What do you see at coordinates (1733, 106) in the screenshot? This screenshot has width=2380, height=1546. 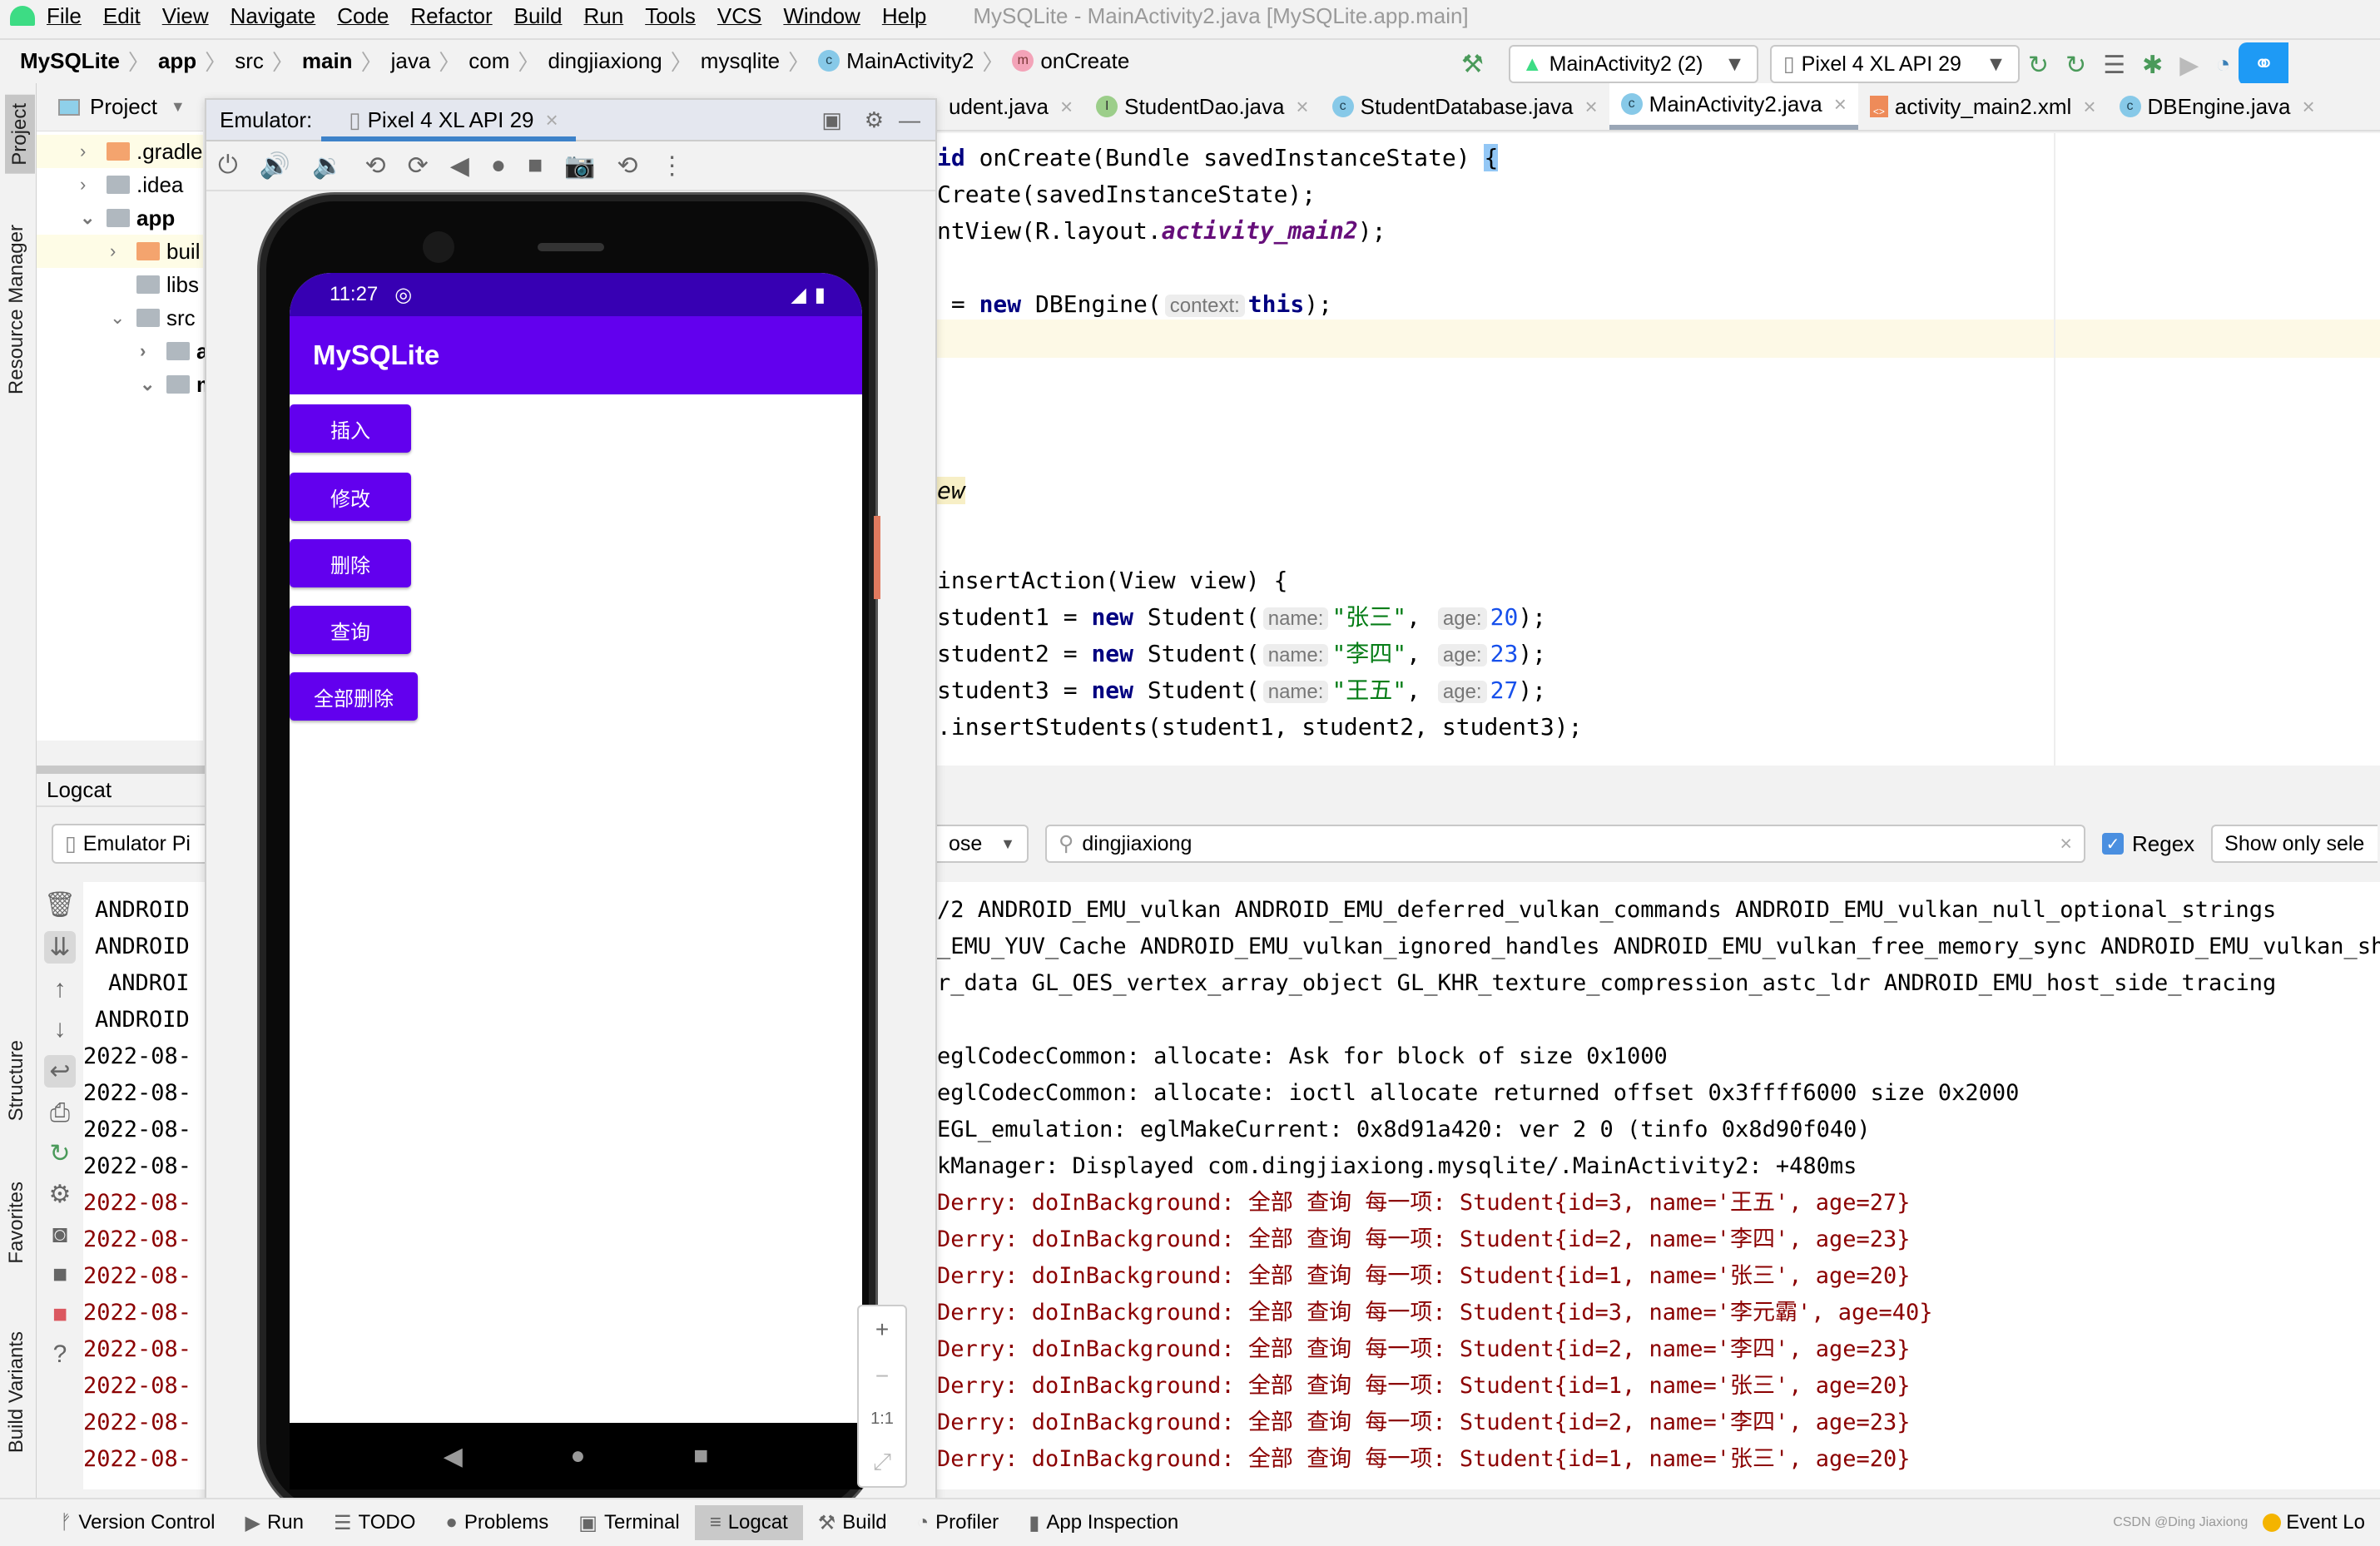 I see `tab-mainactivity2-java: c MainActivity2.java ×` at bounding box center [1733, 106].